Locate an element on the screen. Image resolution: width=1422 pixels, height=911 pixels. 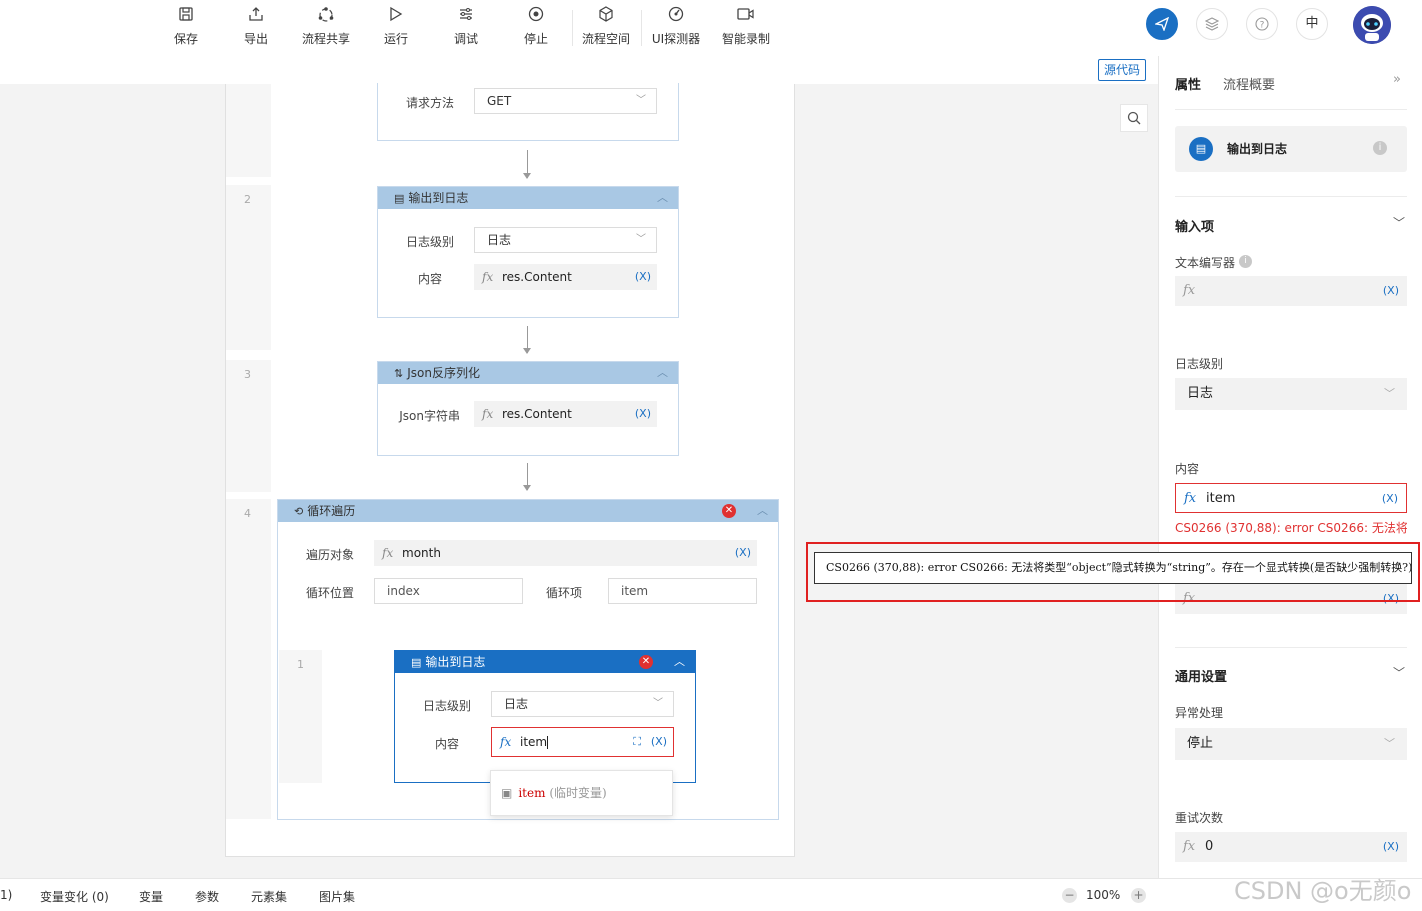
content-expression-input: fx item ⛶ (X) is located at coordinates (582, 742).